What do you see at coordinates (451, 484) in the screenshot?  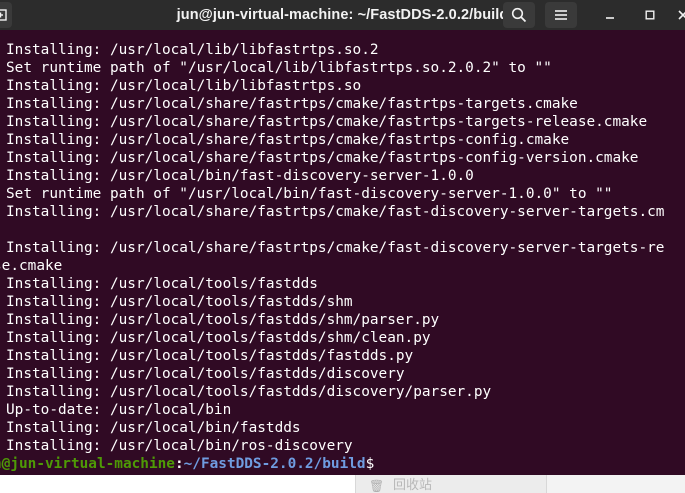 I see `background-context-menu: 🗑 回收站` at bounding box center [451, 484].